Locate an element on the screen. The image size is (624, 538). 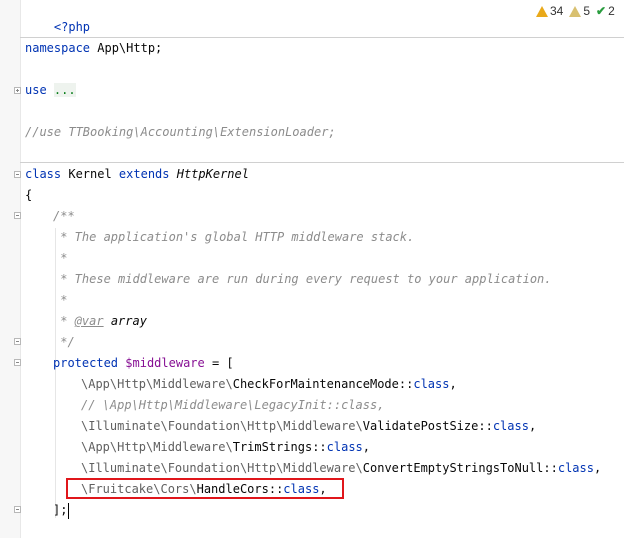
operator: = [ is located at coordinates (219, 363).